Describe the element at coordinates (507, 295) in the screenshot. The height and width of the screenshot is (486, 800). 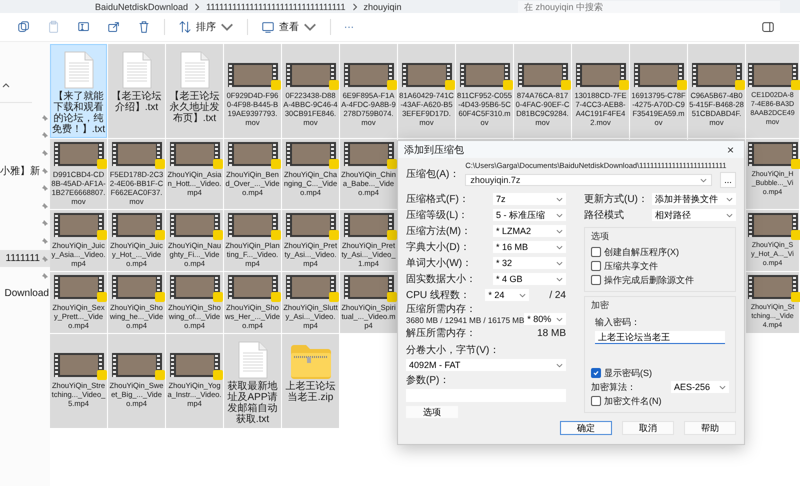
I see `dropdown: * 24` at that location.